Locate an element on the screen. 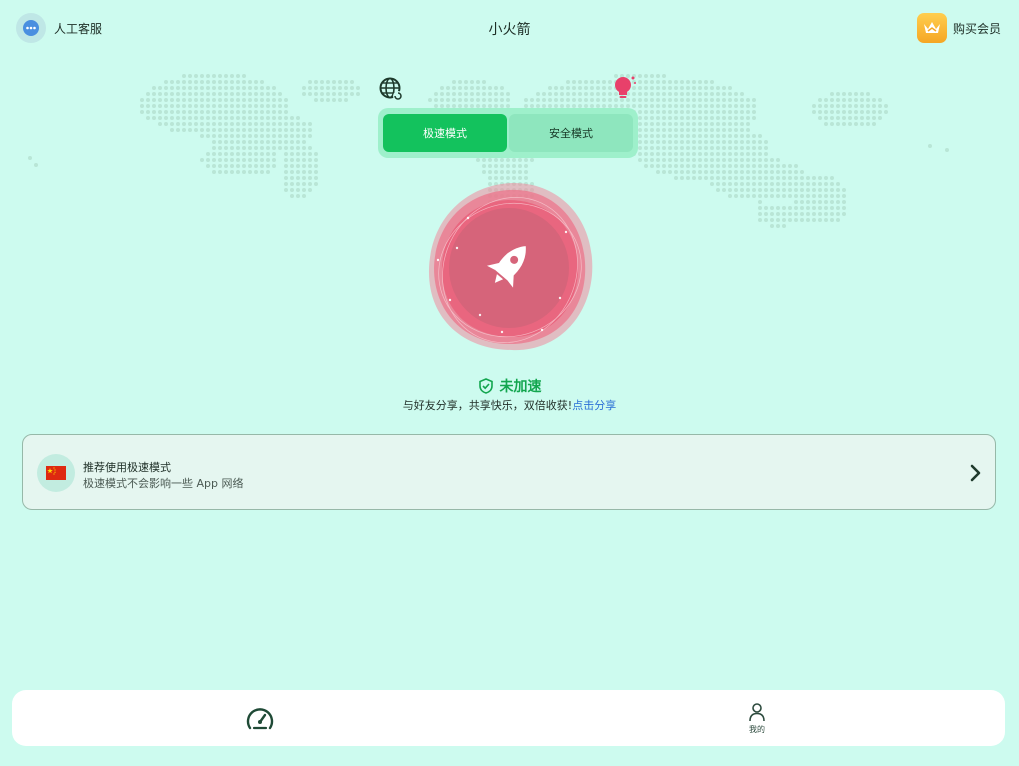 The image size is (1019, 766). nav-item-speed is located at coordinates (260, 720).